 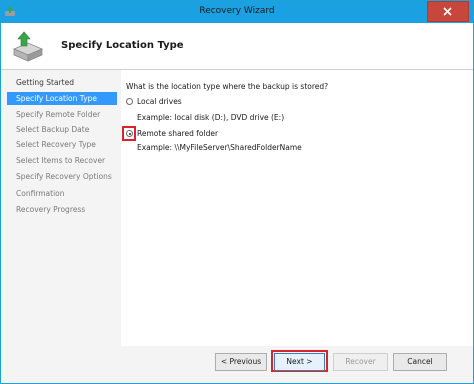 I want to click on sidebar-item-select-backup-date: Select Backup Date, so click(x=62, y=129).